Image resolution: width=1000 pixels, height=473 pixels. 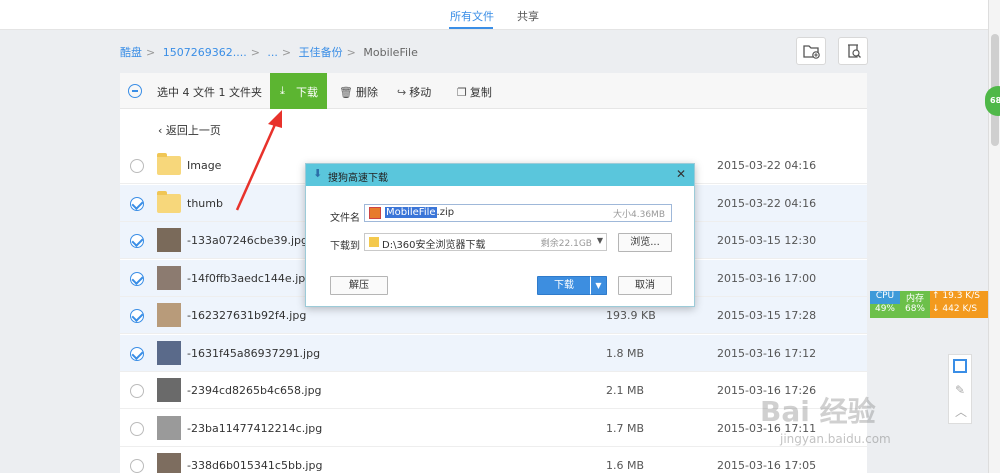 I want to click on delete-button: 🗑 删除, so click(x=358, y=92).